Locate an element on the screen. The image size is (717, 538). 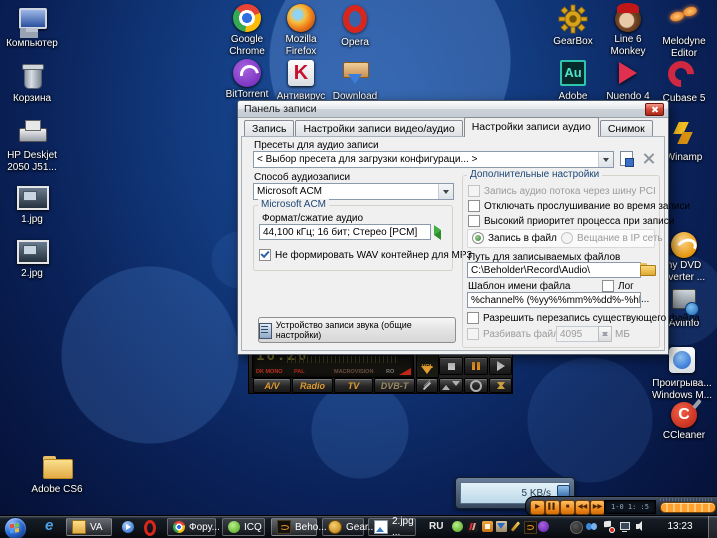
log-checkbox: Лог is located at coordinates (618, 286).